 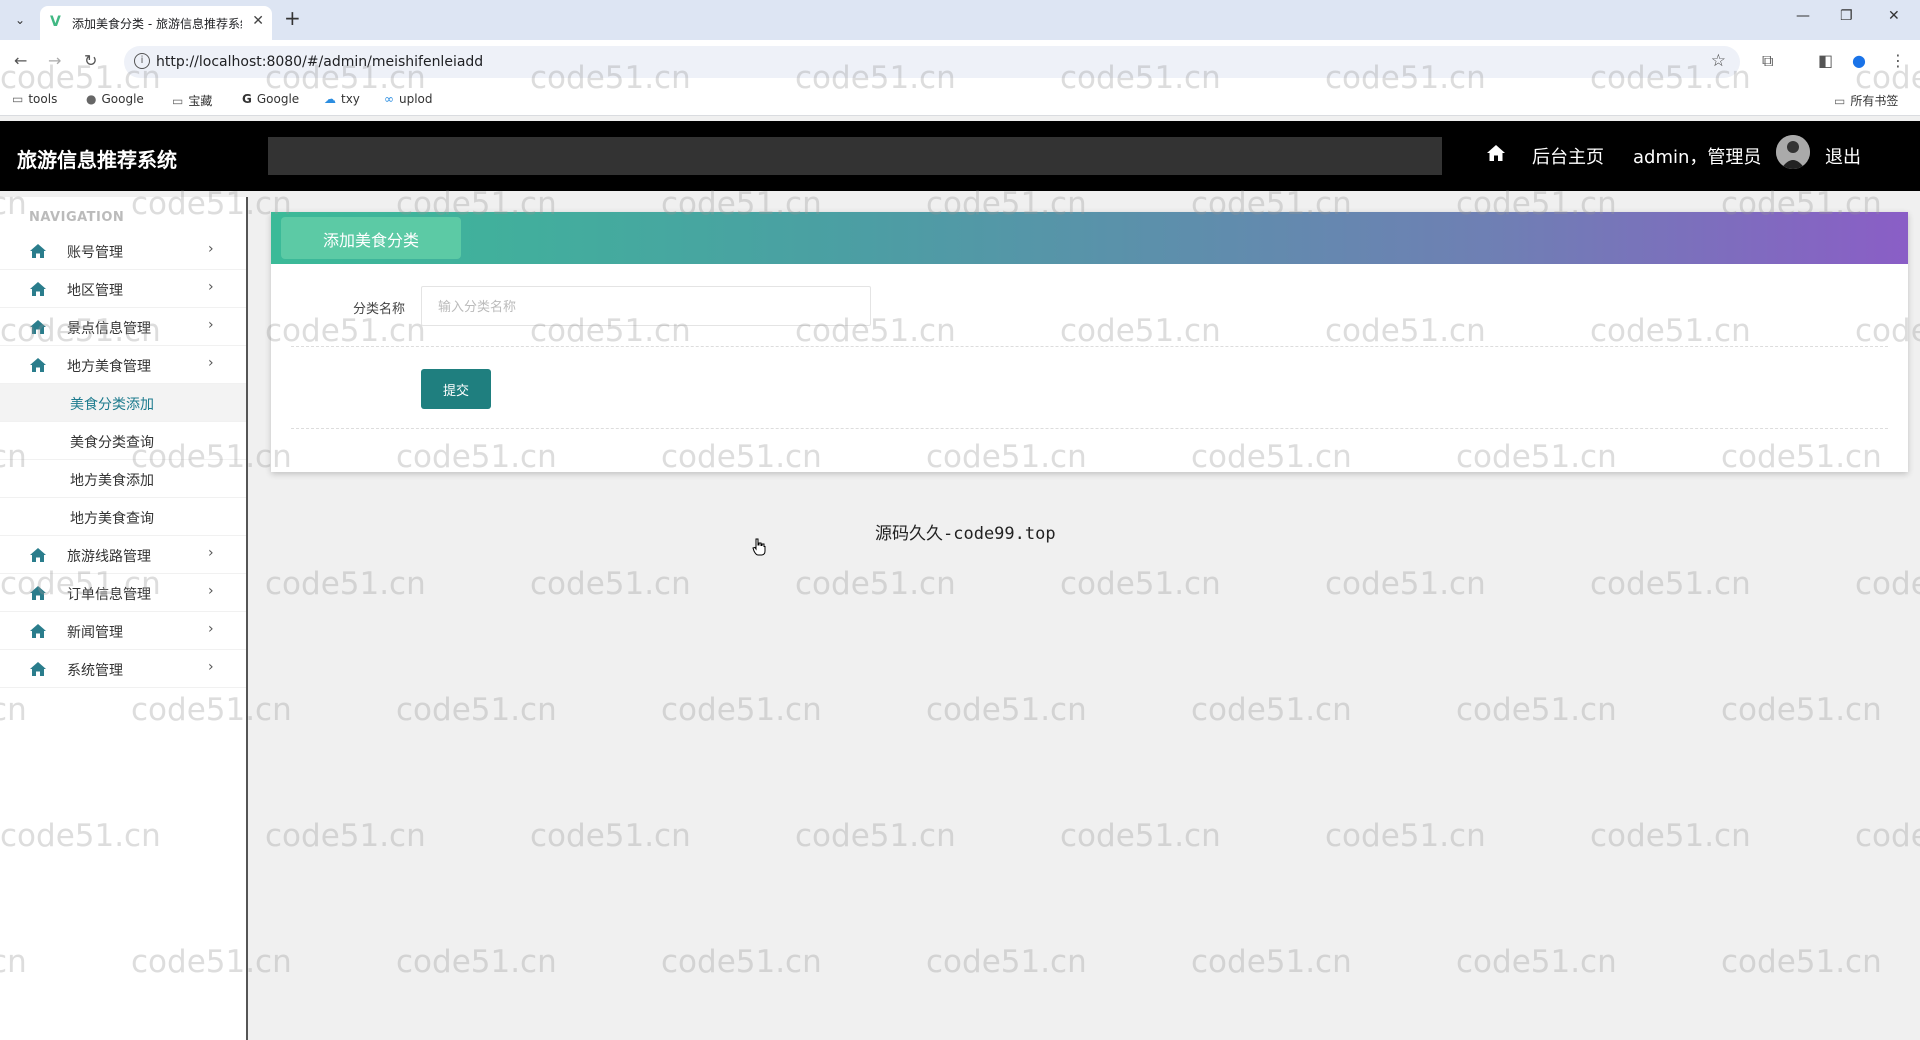 I want to click on sidebar-item-local-food: 地方美食管理 ›, so click(x=123, y=365).